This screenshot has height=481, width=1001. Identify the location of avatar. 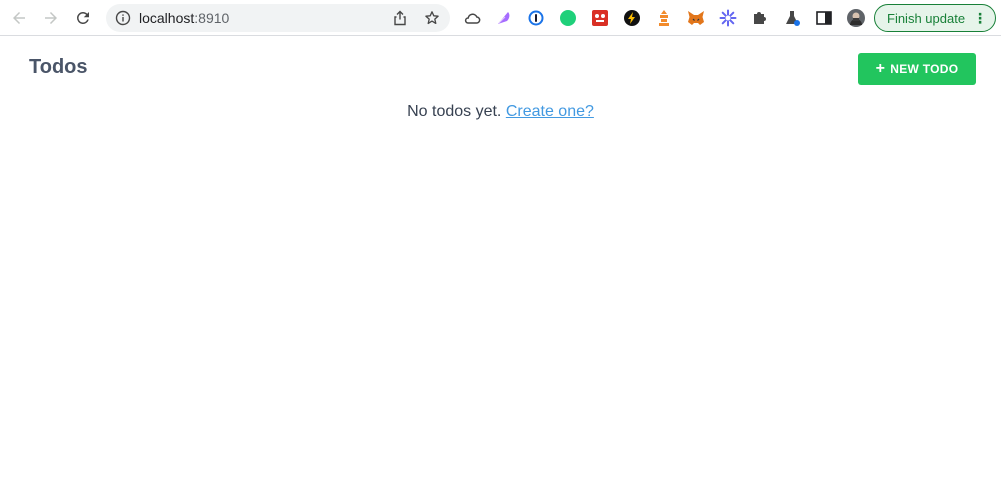
(856, 18).